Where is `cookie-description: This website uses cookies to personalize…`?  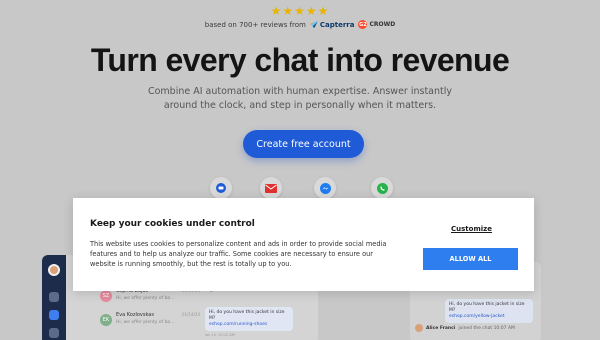 cookie-description: This website uses cookies to personalize… is located at coordinates (238, 254).